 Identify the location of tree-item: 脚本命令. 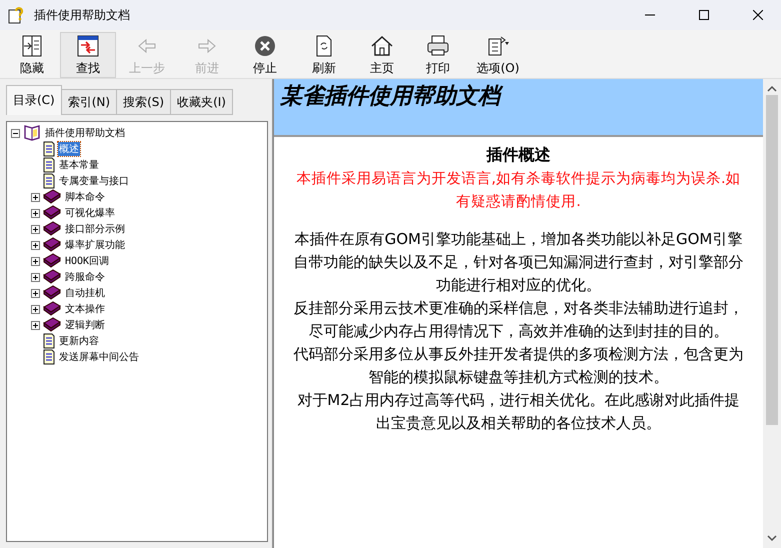
(85, 197).